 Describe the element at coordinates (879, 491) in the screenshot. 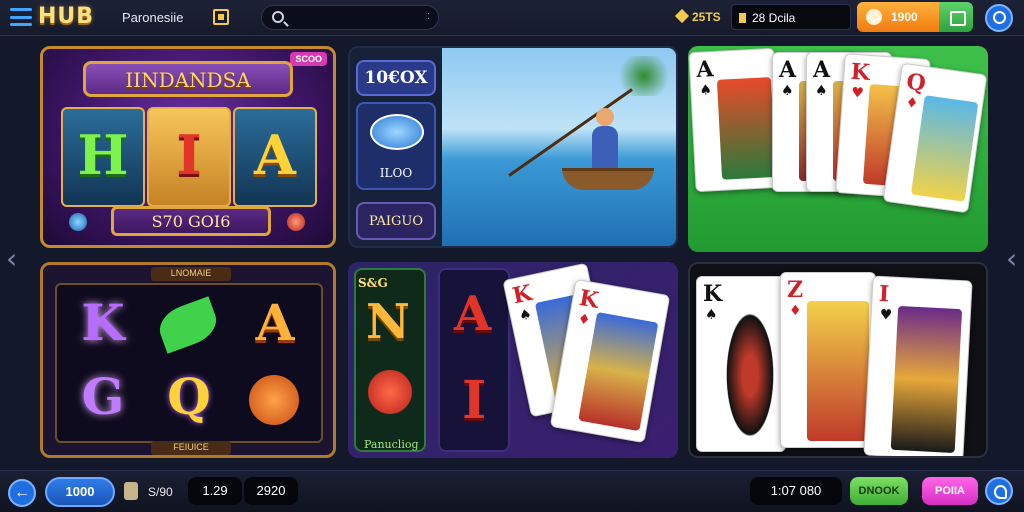

I see `green-action-button: DNOOK` at that location.